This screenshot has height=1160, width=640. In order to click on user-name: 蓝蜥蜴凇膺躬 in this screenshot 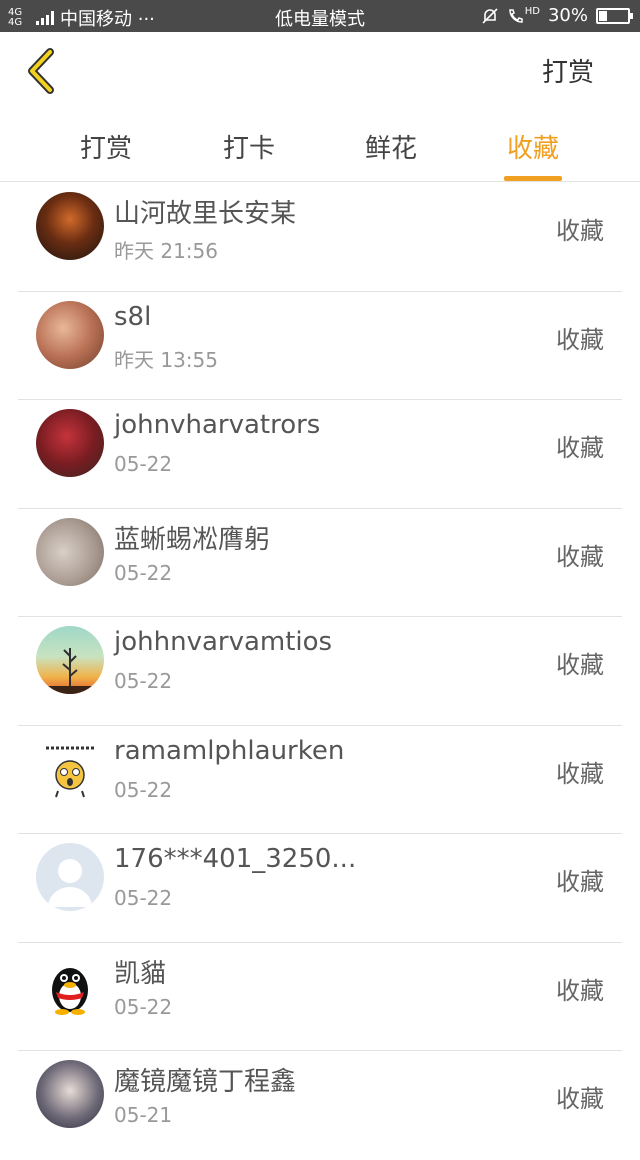, I will do `click(192, 539)`.